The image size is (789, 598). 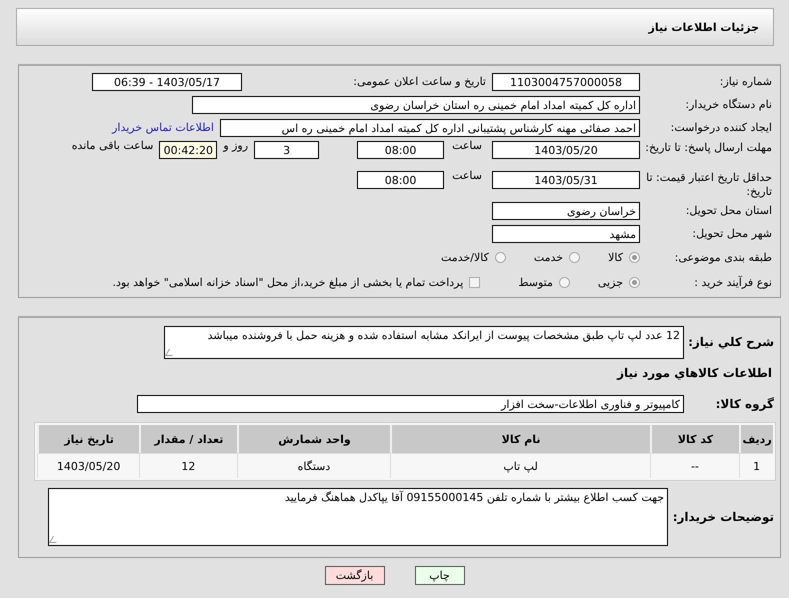 I want to click on field-label: مهلت ارسال پاسخ: تا تاریخ:, so click(x=708, y=148).